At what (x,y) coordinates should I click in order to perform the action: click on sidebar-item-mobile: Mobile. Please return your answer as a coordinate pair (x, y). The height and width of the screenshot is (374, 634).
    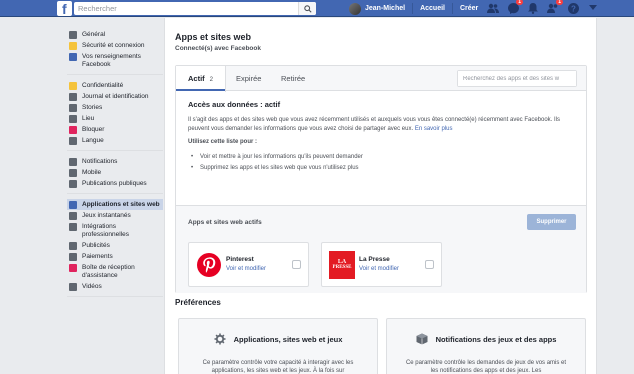
    Looking at the image, I should click on (115, 172).